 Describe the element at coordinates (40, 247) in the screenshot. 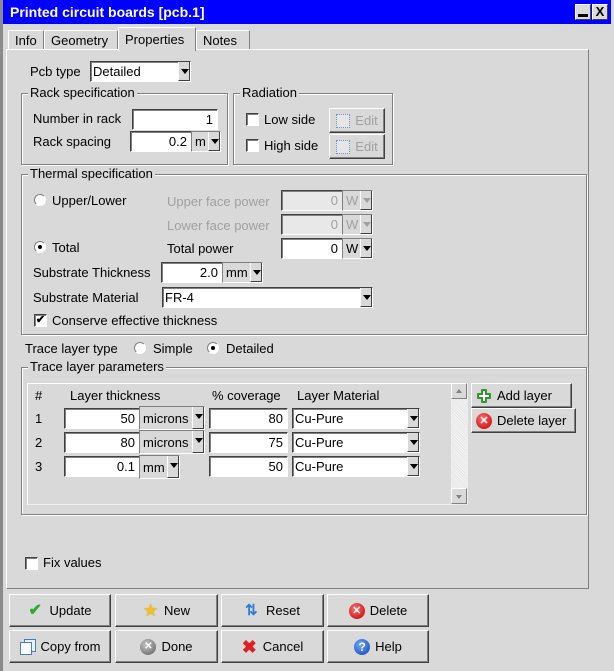

I see `total-radio` at that location.